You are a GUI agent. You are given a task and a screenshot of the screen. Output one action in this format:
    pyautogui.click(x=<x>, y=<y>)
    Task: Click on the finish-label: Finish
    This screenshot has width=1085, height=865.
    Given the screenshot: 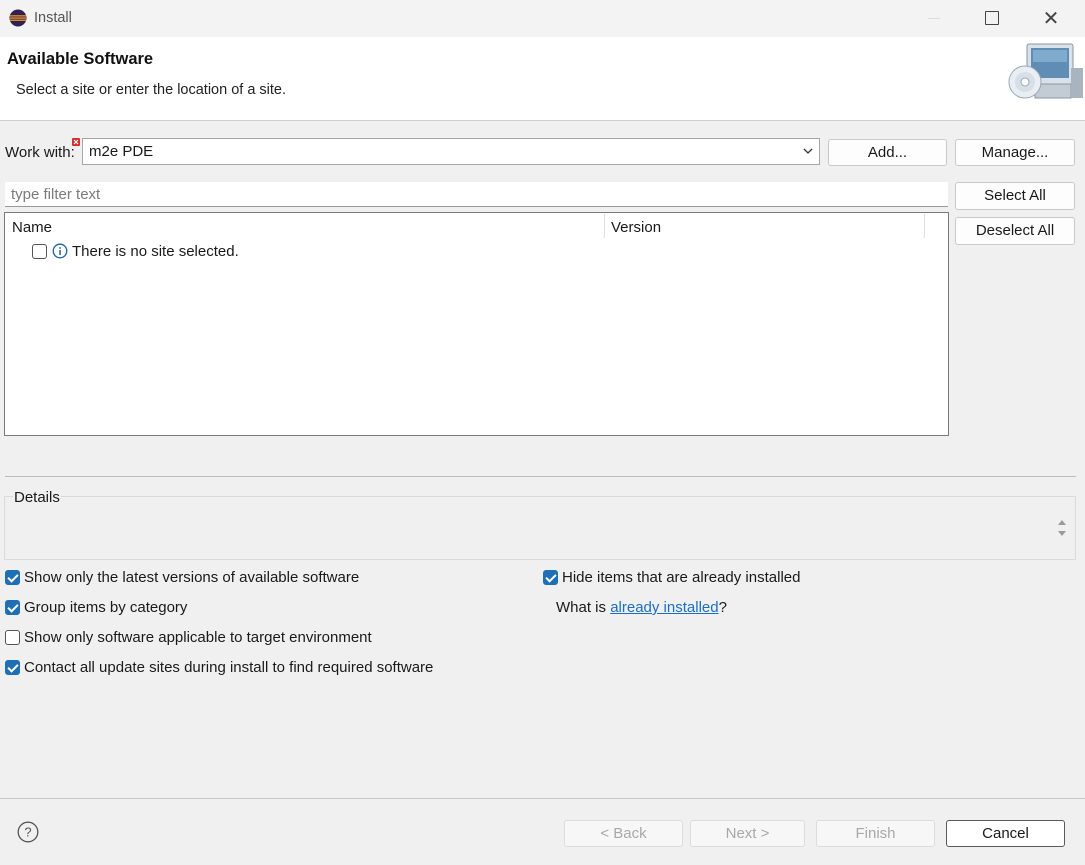 What is the action you would take?
    pyautogui.click(x=875, y=833)
    